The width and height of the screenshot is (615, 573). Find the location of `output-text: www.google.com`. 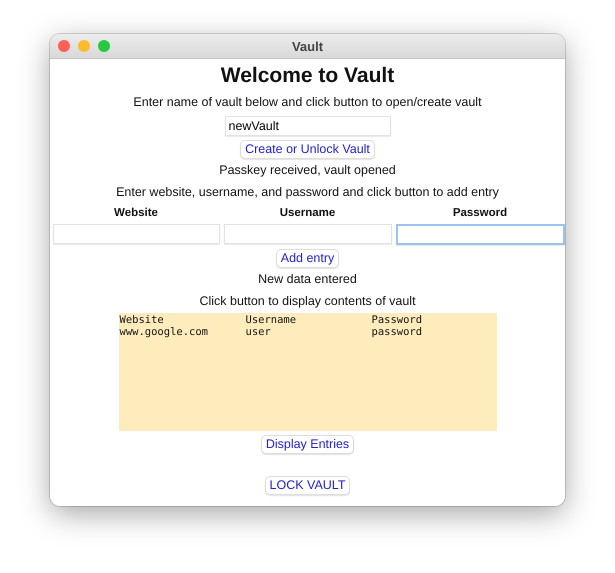

output-text: www.google.com is located at coordinates (165, 332).